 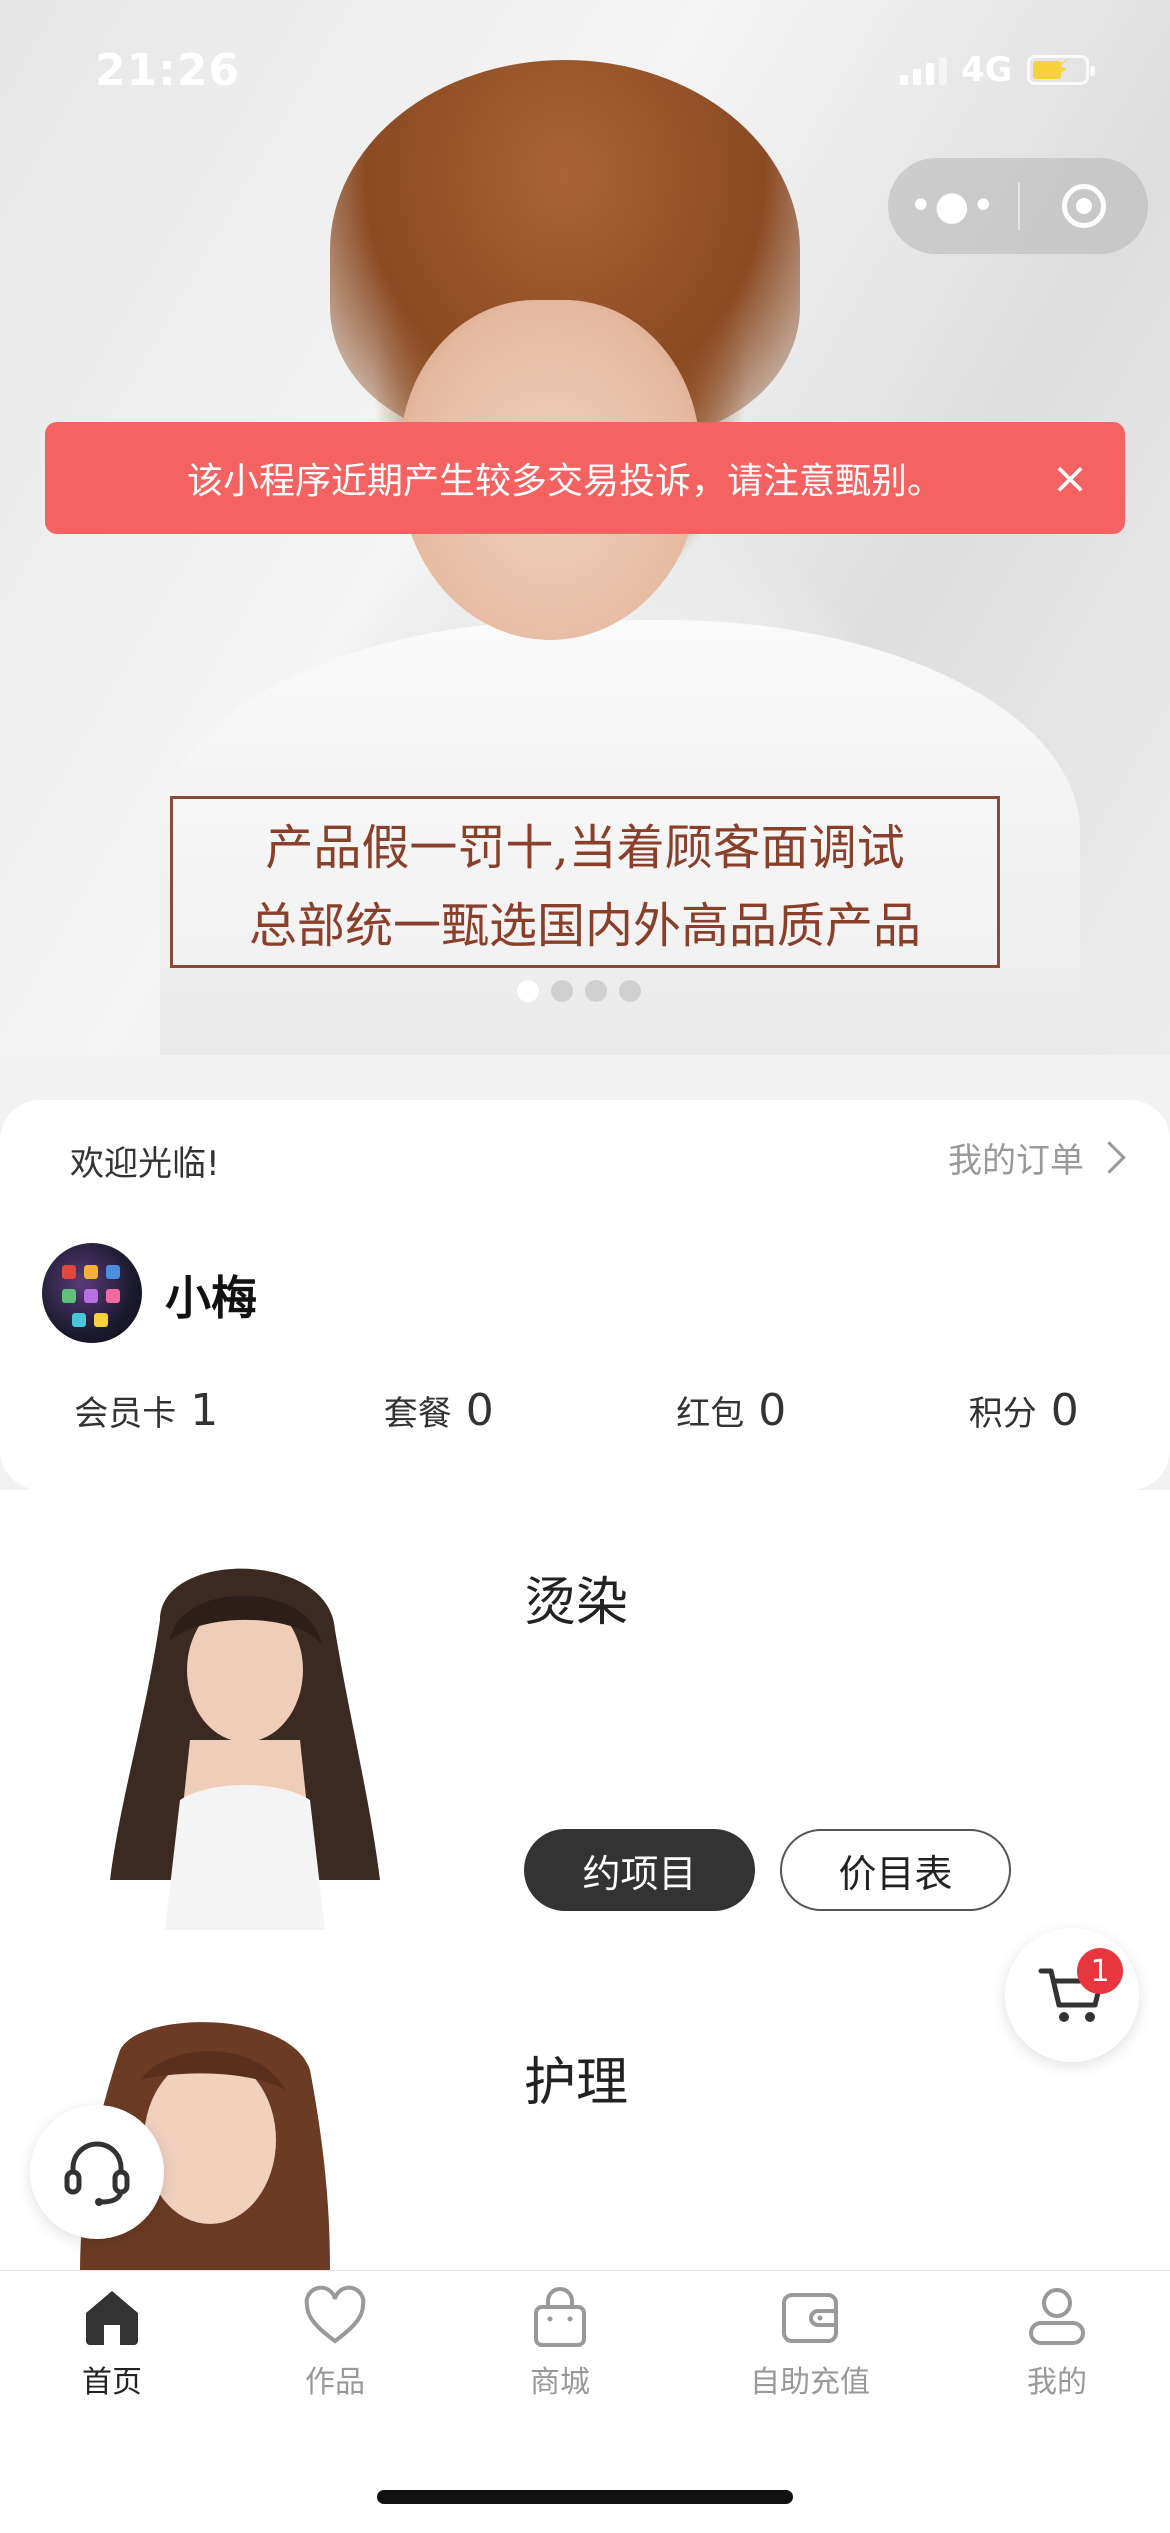 What do you see at coordinates (579, 991) in the screenshot?
I see `carousel-indicator` at bounding box center [579, 991].